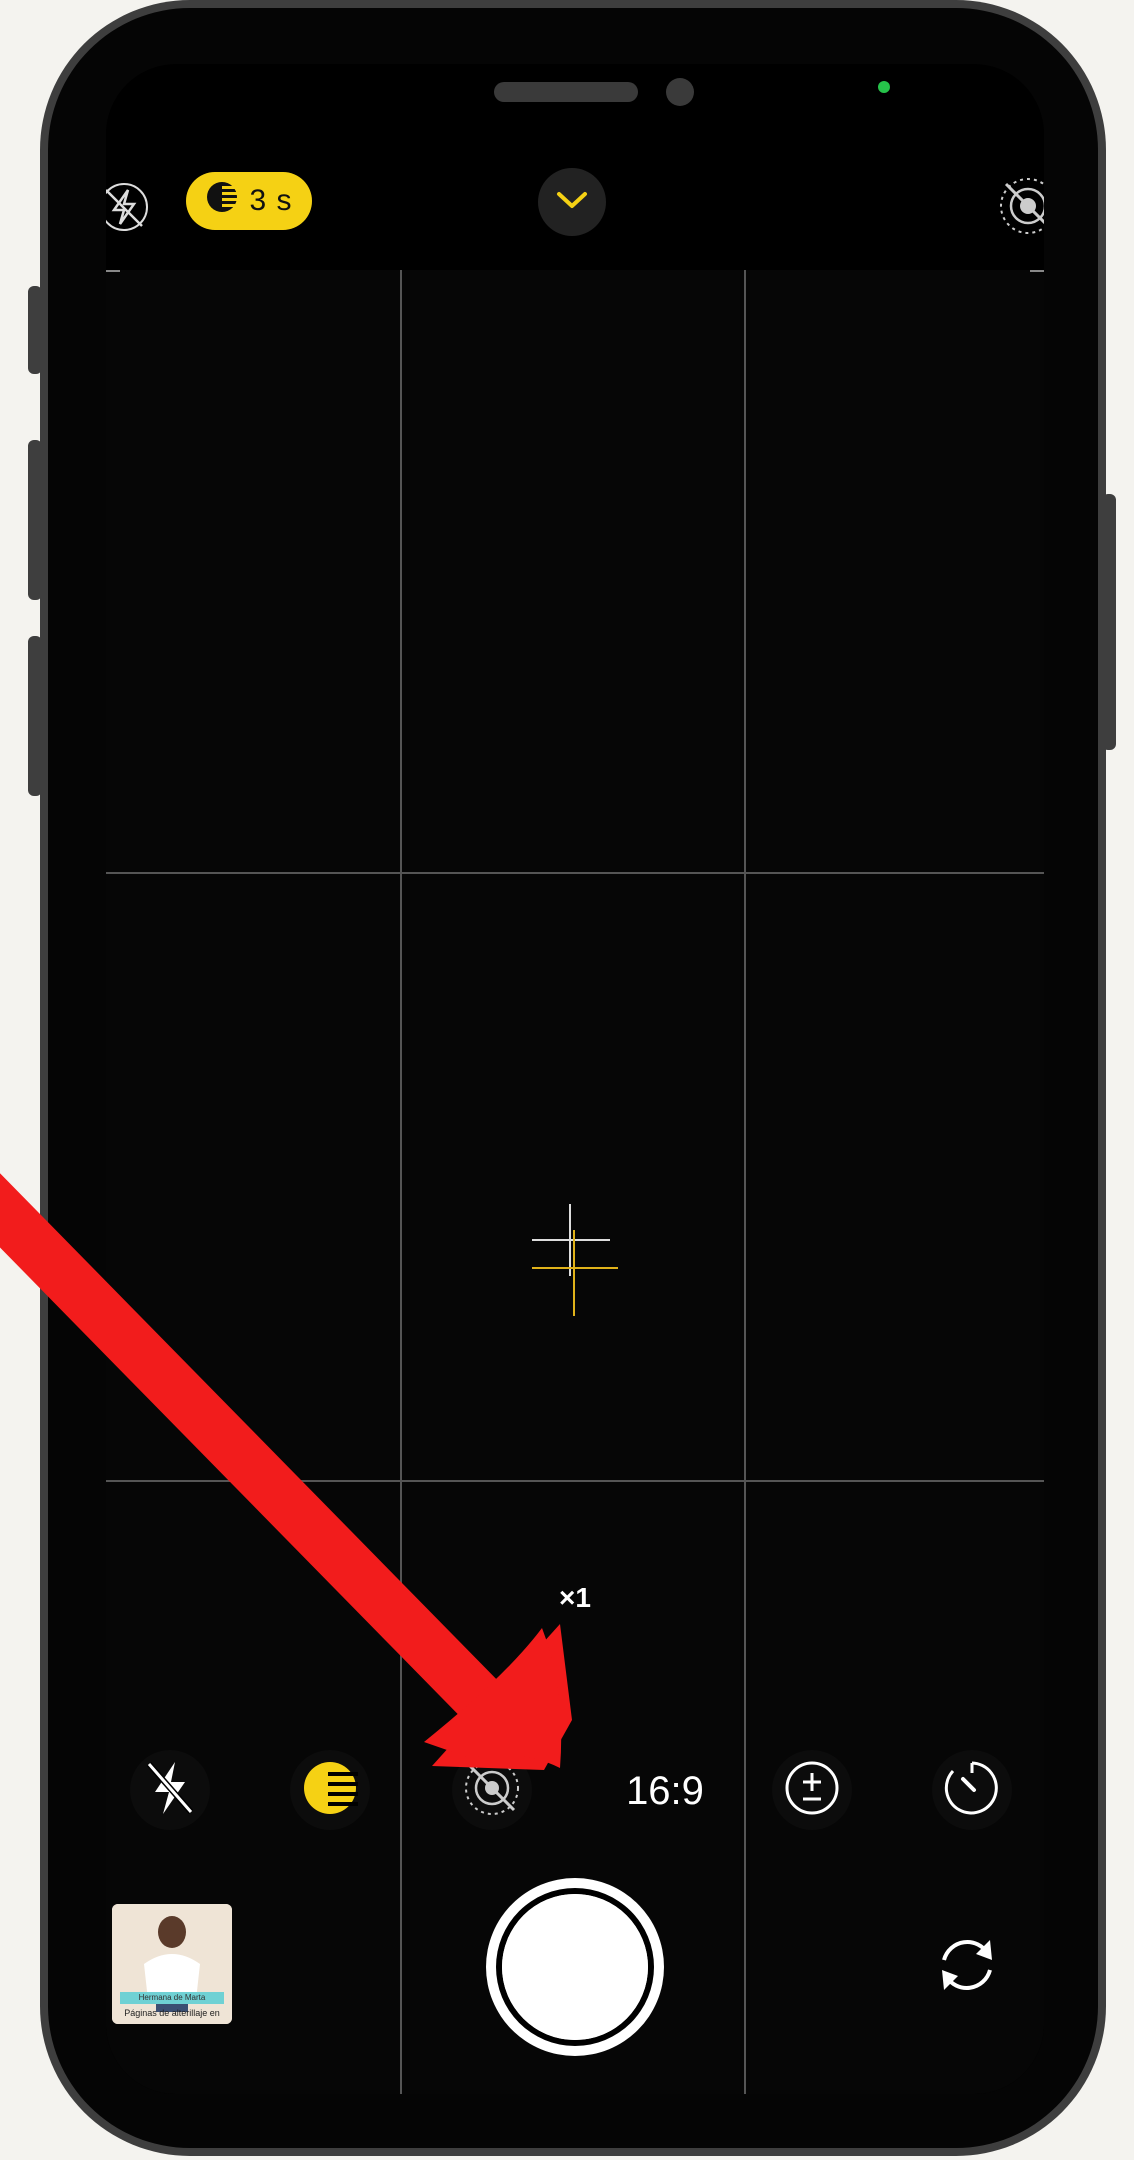 This screenshot has height=2160, width=1134. What do you see at coordinates (680, 92) in the screenshot?
I see `front-camera` at bounding box center [680, 92].